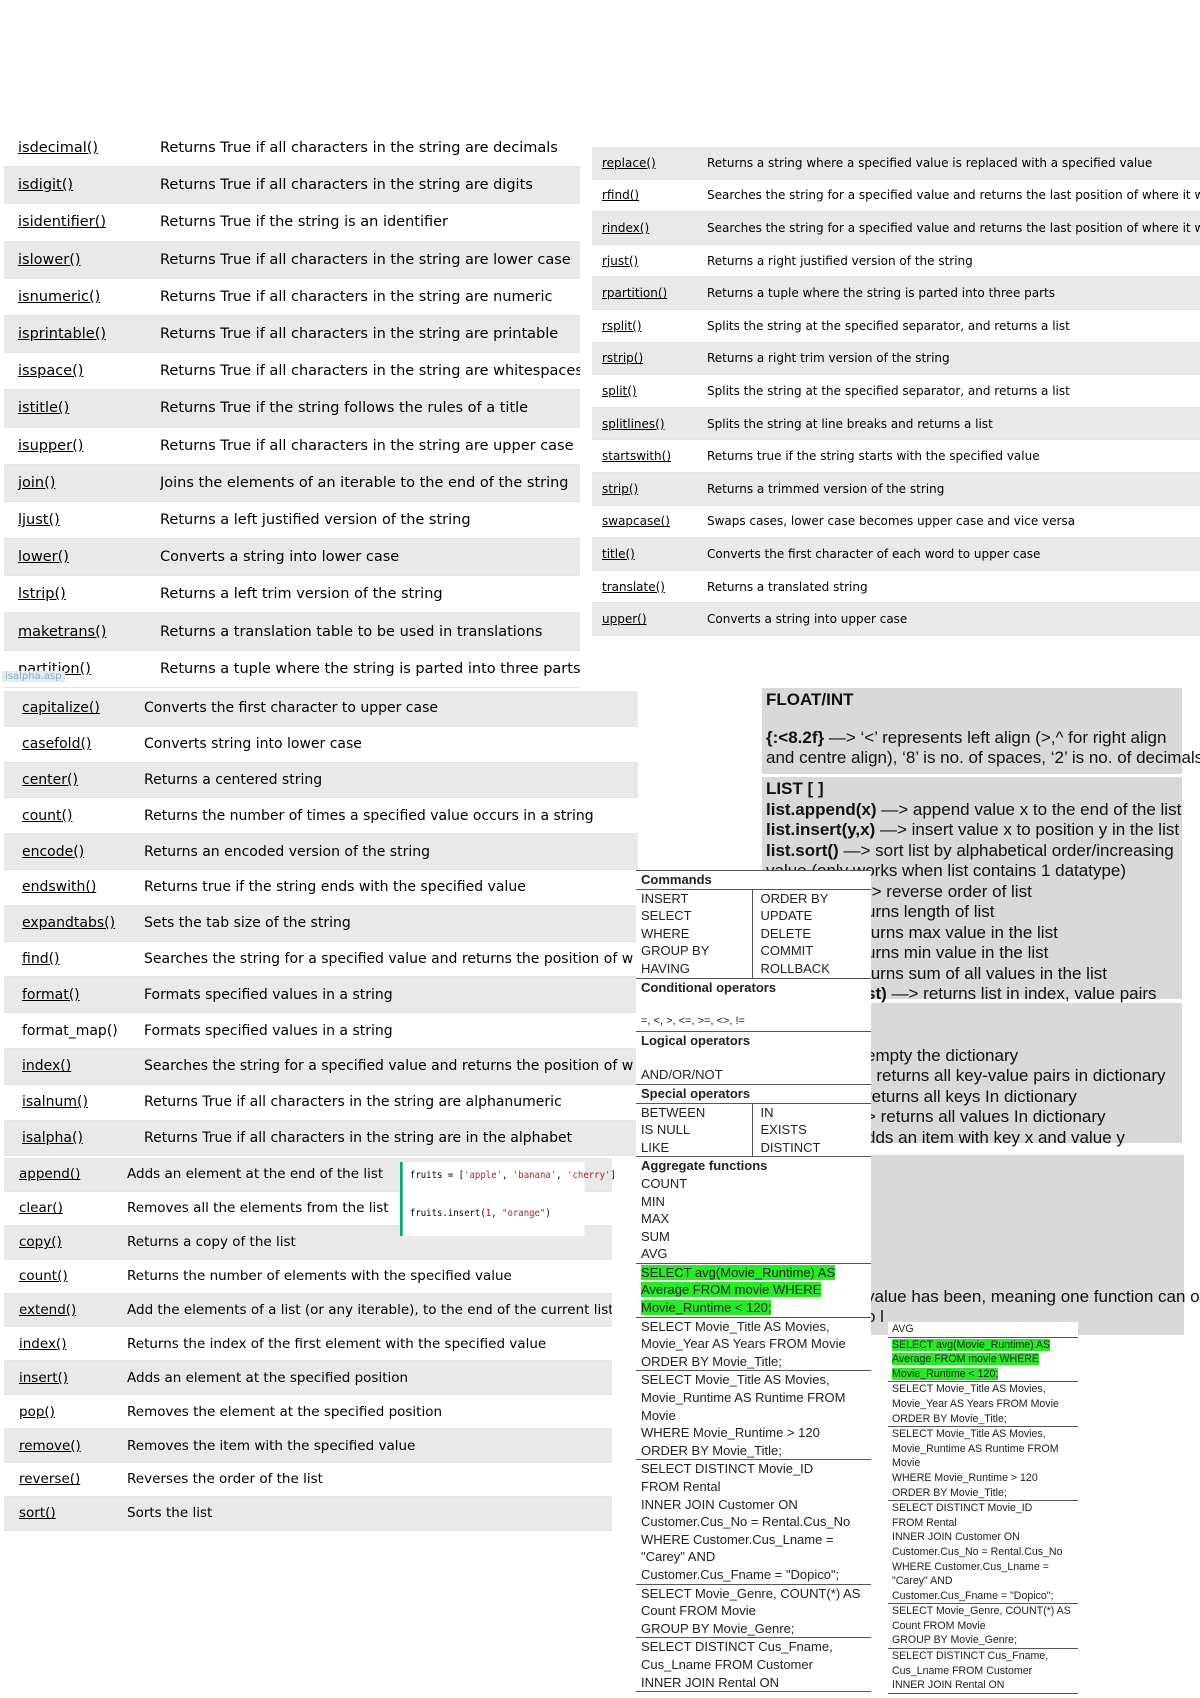  What do you see at coordinates (65, 1479) in the screenshot?
I see `method-link: reverse()` at bounding box center [65, 1479].